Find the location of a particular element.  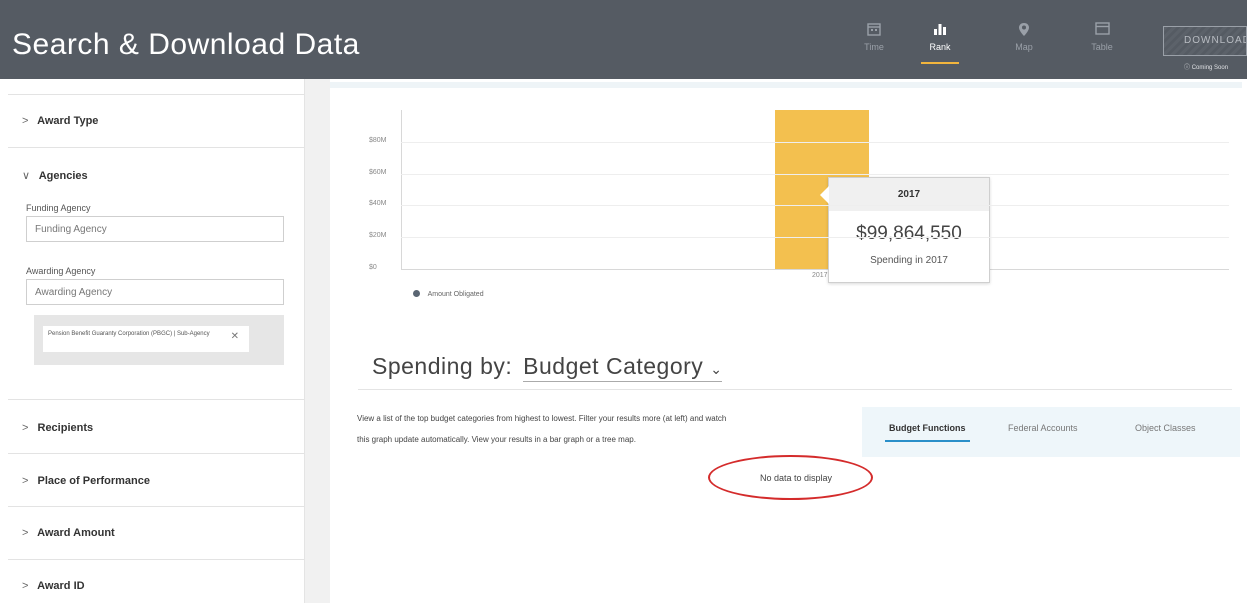

filter-award-id: > Award ID is located at coordinates (156, 581).